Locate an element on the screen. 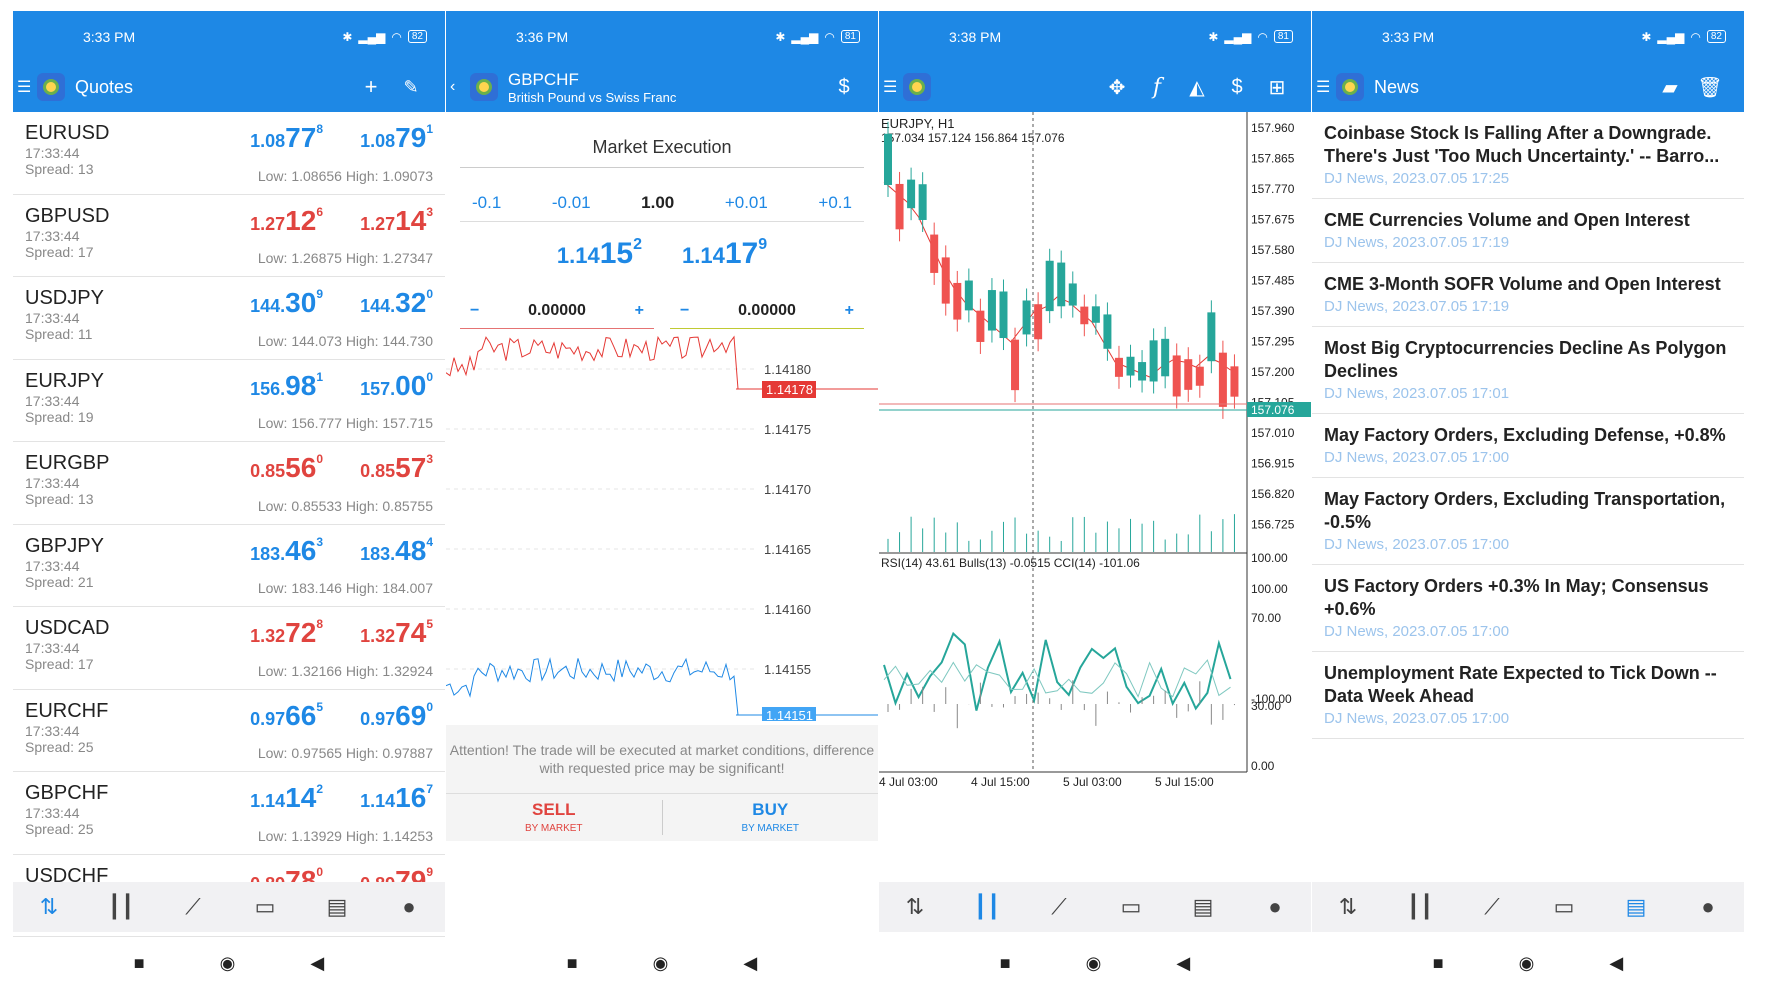  buy-button: BUY BY MARKET is located at coordinates (771, 817).